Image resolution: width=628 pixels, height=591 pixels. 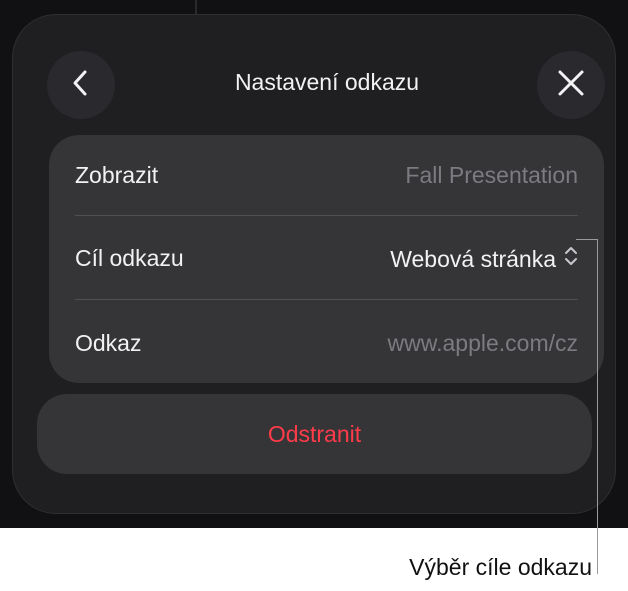 I want to click on chevron-up-down-icon, so click(x=571, y=259).